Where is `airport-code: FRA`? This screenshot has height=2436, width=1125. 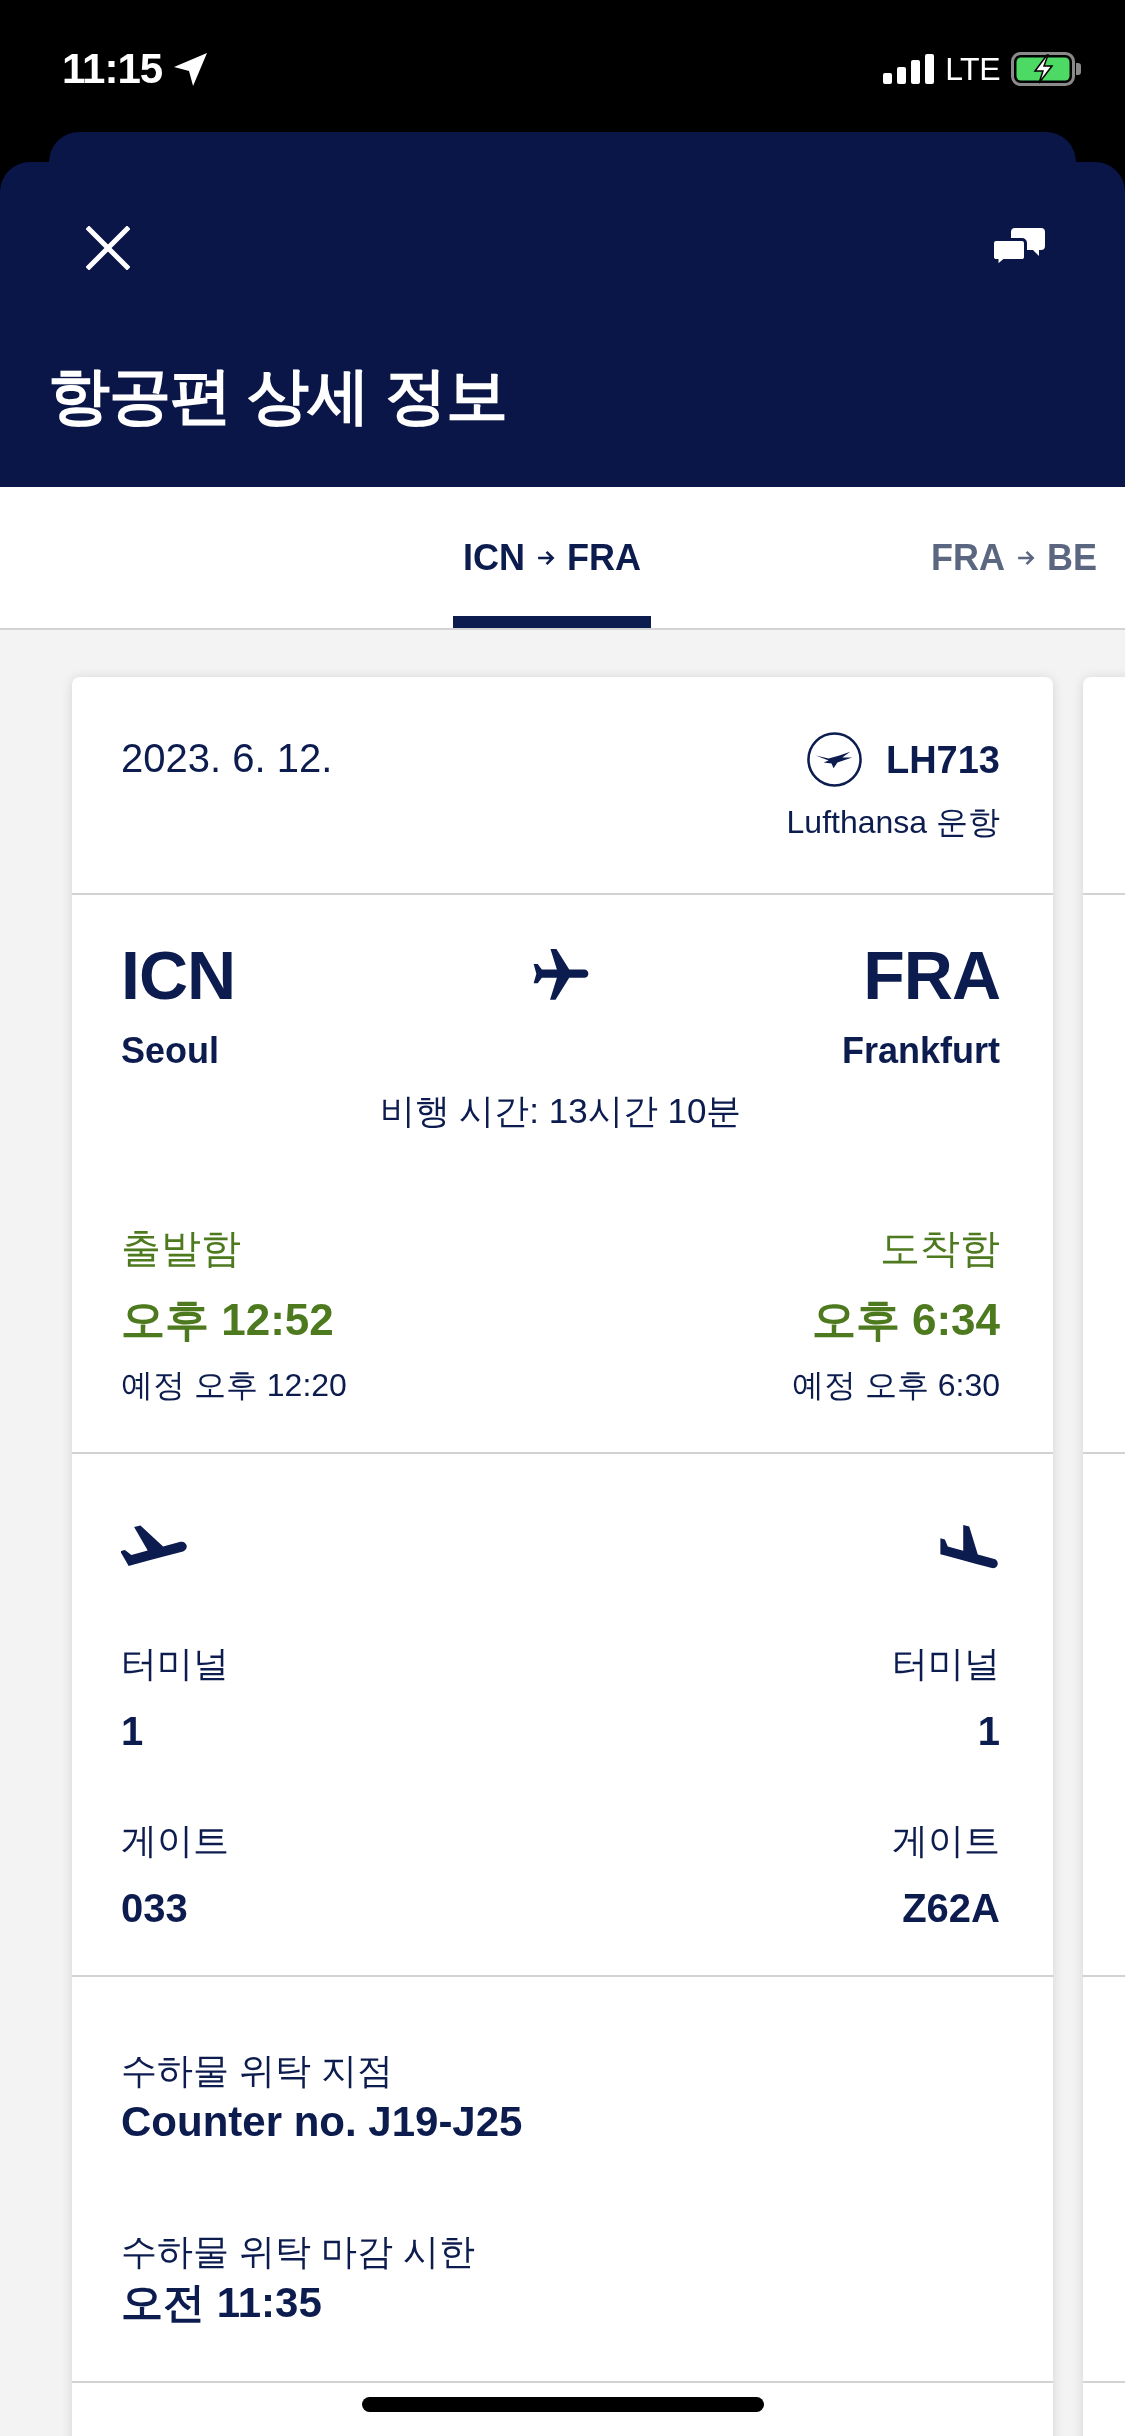
airport-code: FRA is located at coordinates (931, 975).